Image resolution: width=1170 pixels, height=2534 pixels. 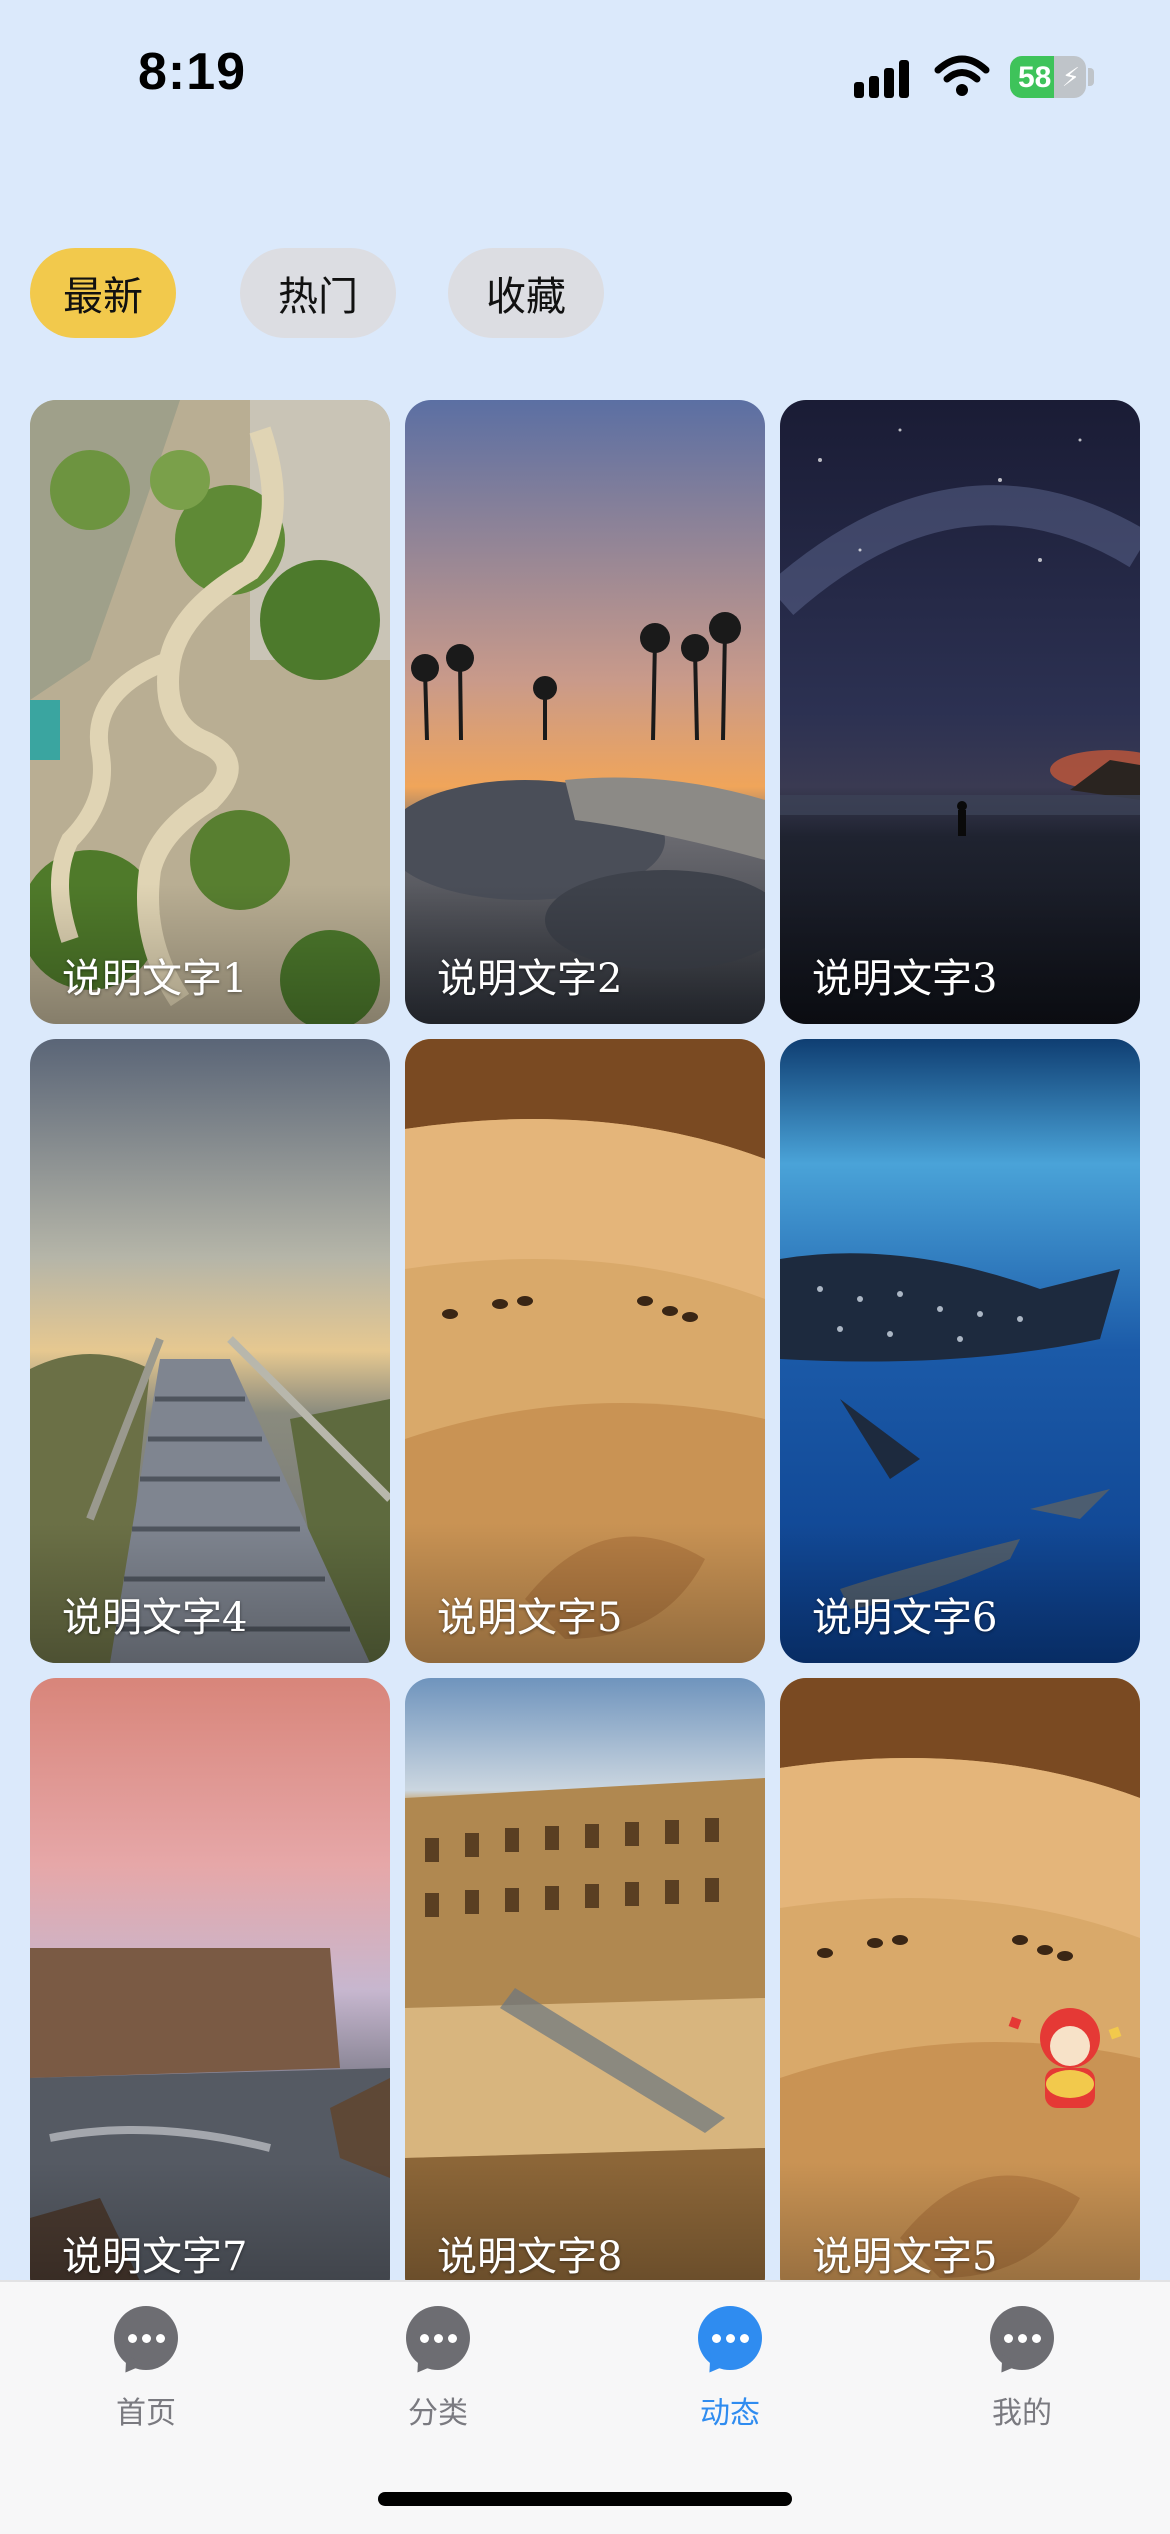 What do you see at coordinates (585, 712) in the screenshot?
I see `image-card-2: 说明文字2` at bounding box center [585, 712].